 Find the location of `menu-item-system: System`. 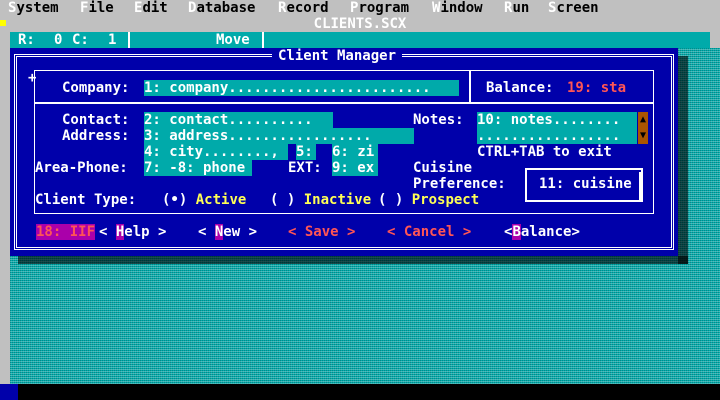

menu-item-system: System is located at coordinates (33, 8).